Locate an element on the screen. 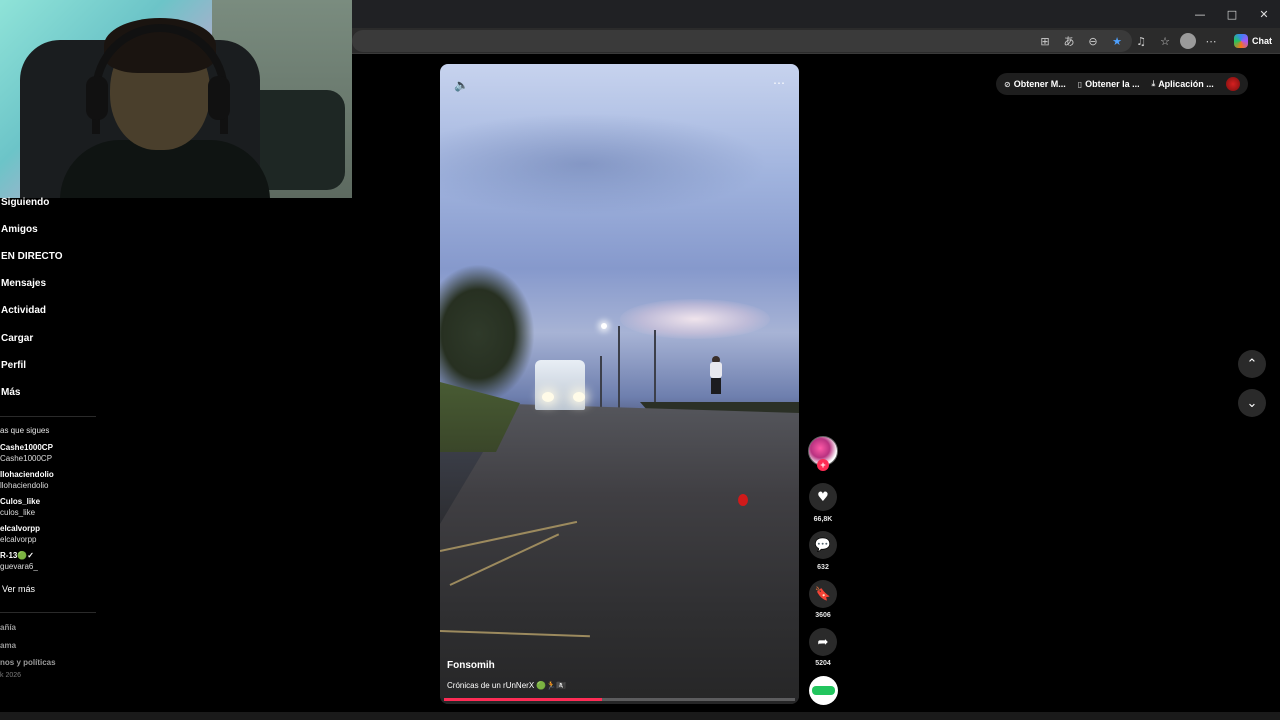  followed-account: Culos_like culos_like is located at coordinates (20, 507).